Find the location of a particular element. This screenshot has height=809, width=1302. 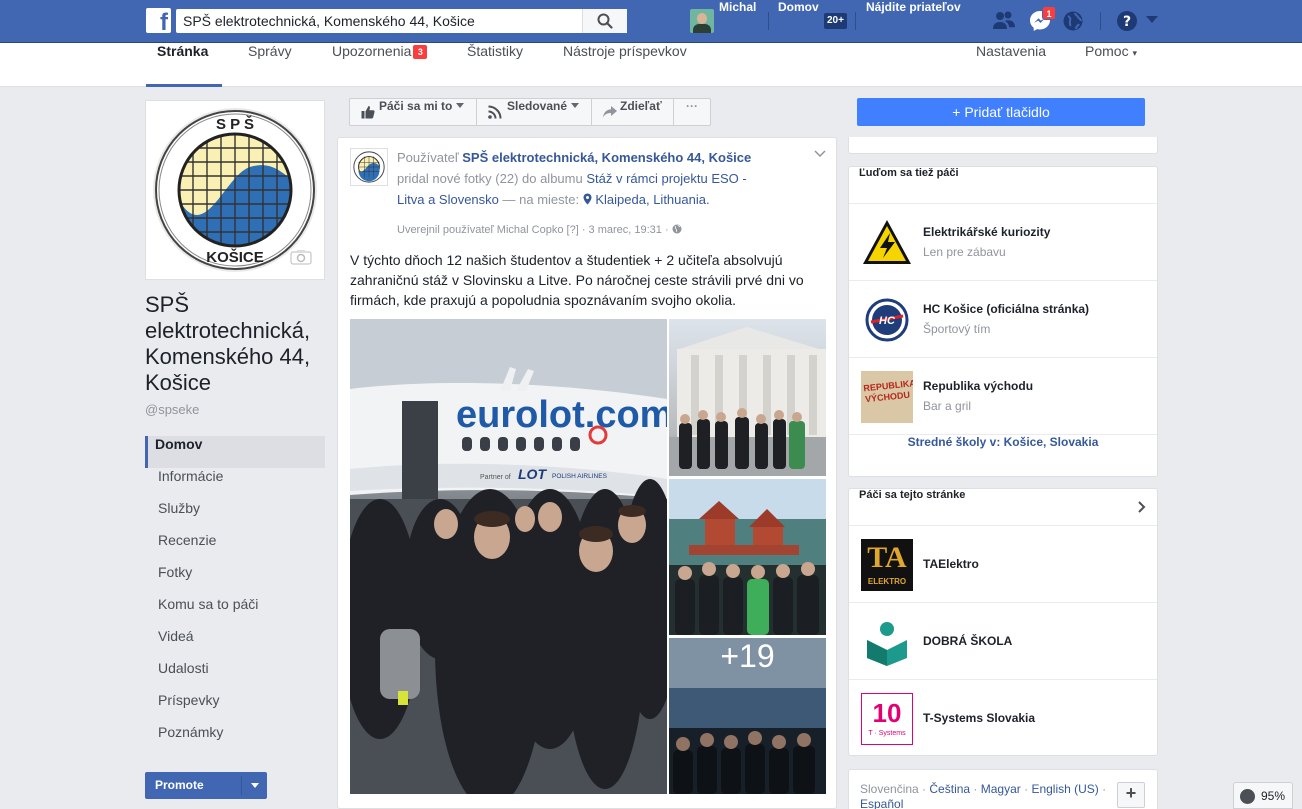

language-link: Čeština is located at coordinates (949, 789).